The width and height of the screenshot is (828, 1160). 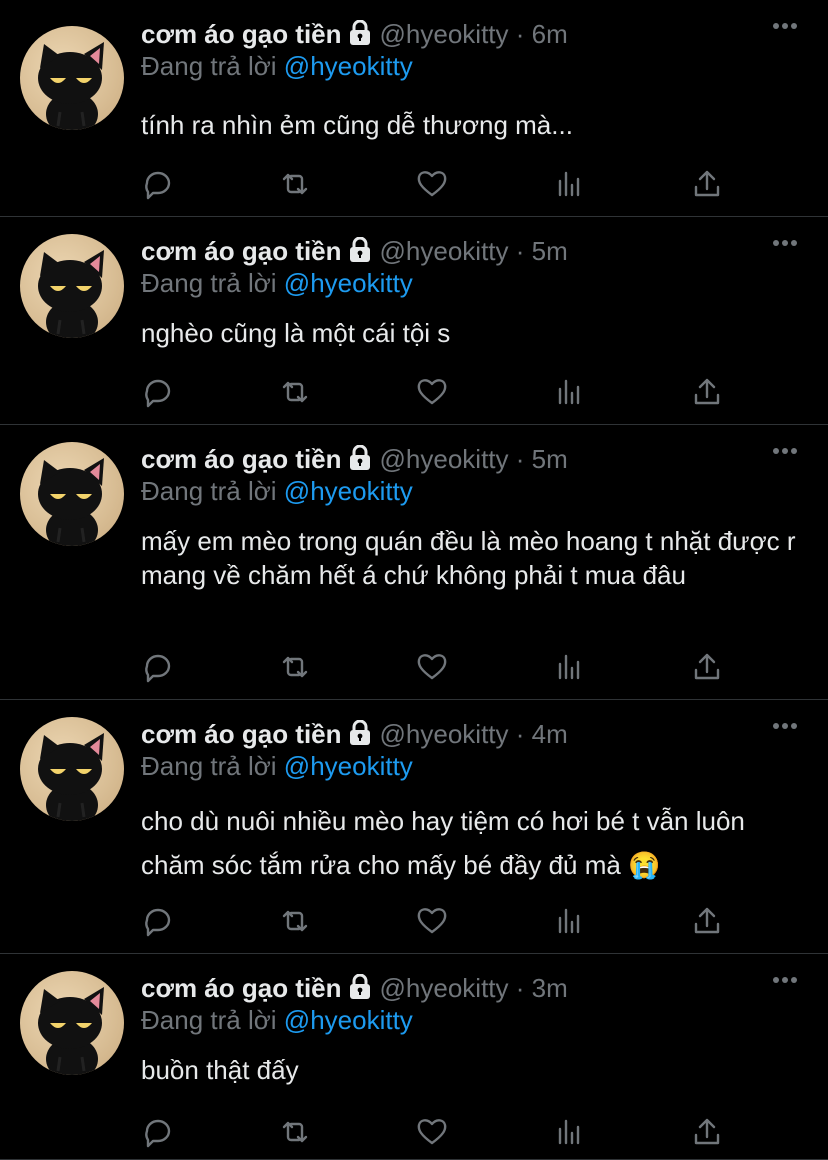 I want to click on timestamp: 3m, so click(x=550, y=988).